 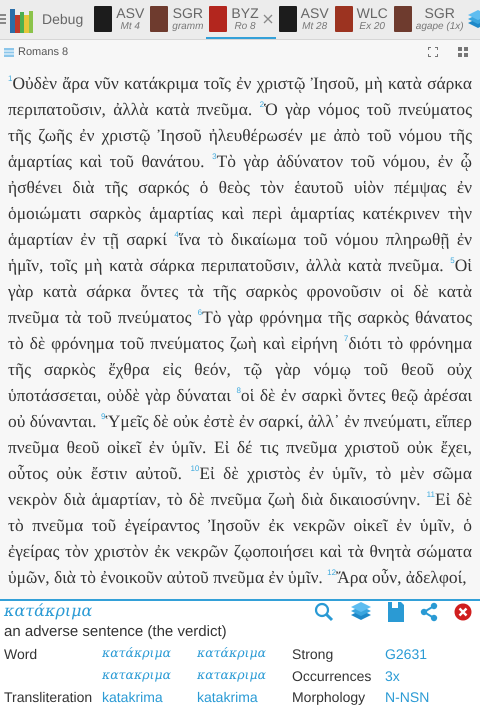 I want to click on fullscreen-icon, so click(x=433, y=52).